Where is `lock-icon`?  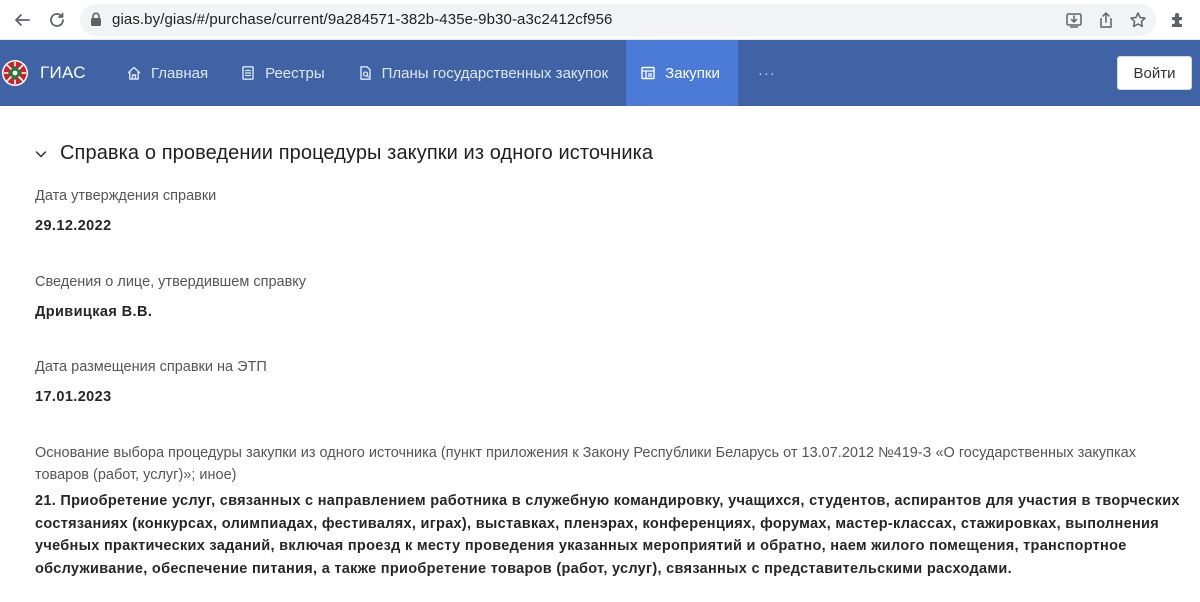 lock-icon is located at coordinates (96, 22).